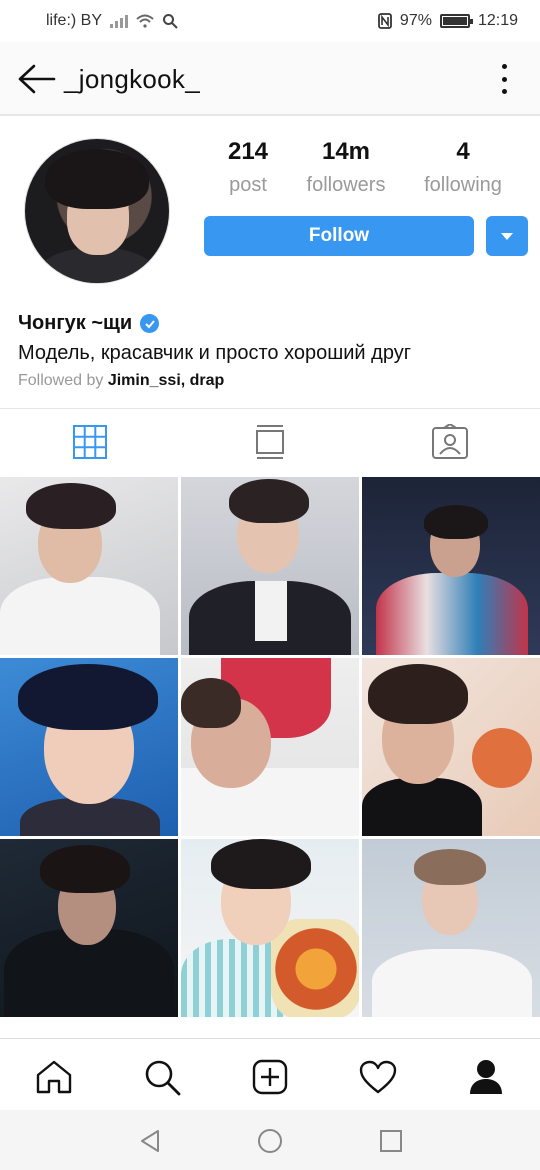  What do you see at coordinates (497, 20) in the screenshot?
I see `clock: 12:19` at bounding box center [497, 20].